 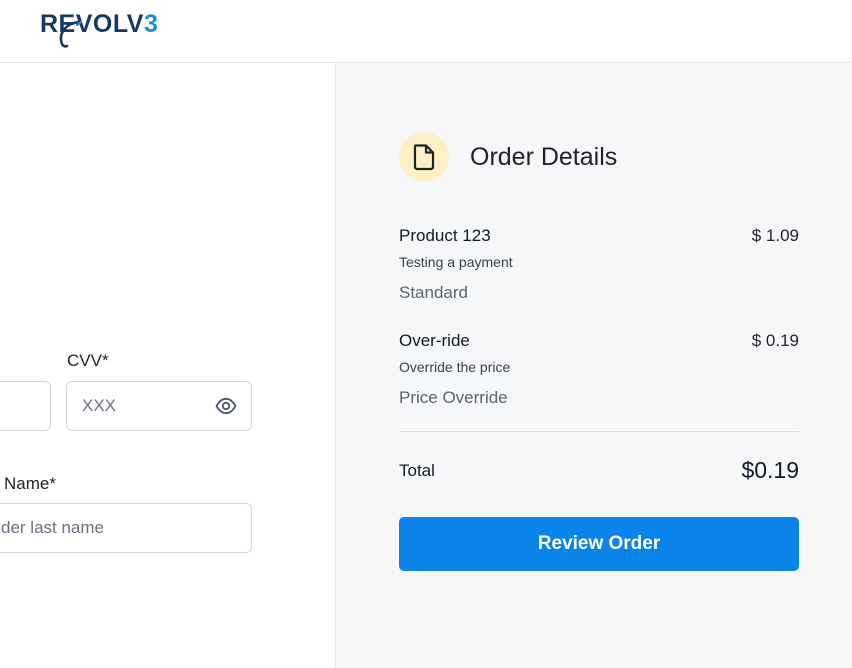 What do you see at coordinates (88, 360) in the screenshot?
I see `cvv-label: CVV*` at bounding box center [88, 360].